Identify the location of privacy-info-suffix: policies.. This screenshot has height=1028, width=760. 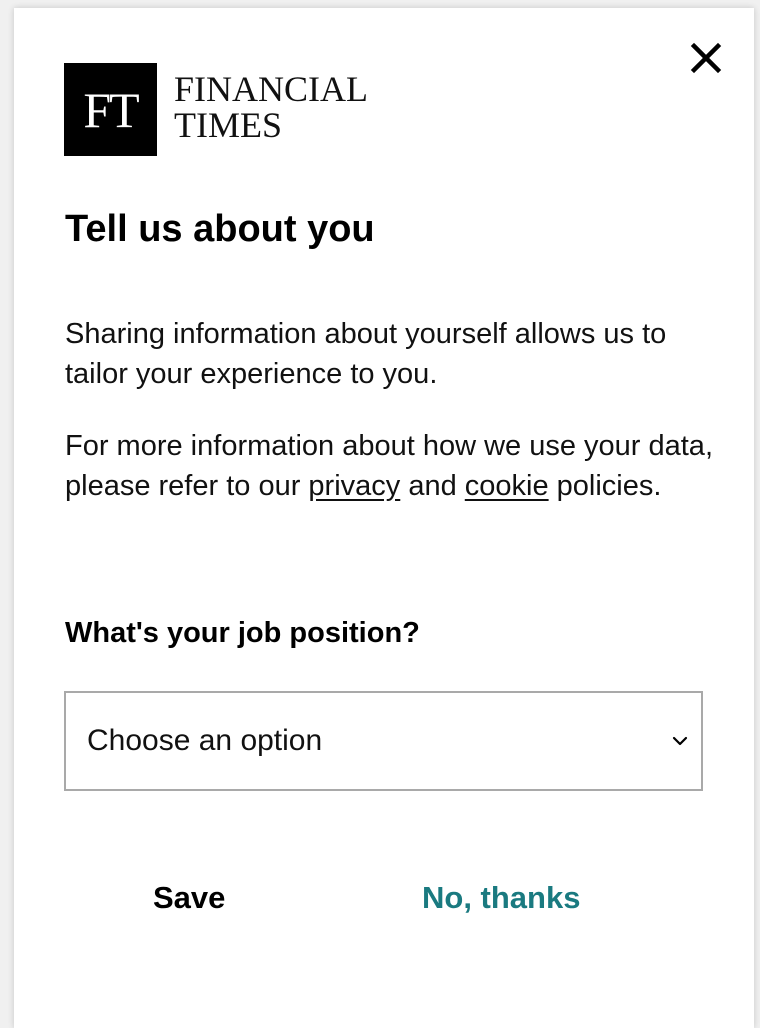
(605, 486).